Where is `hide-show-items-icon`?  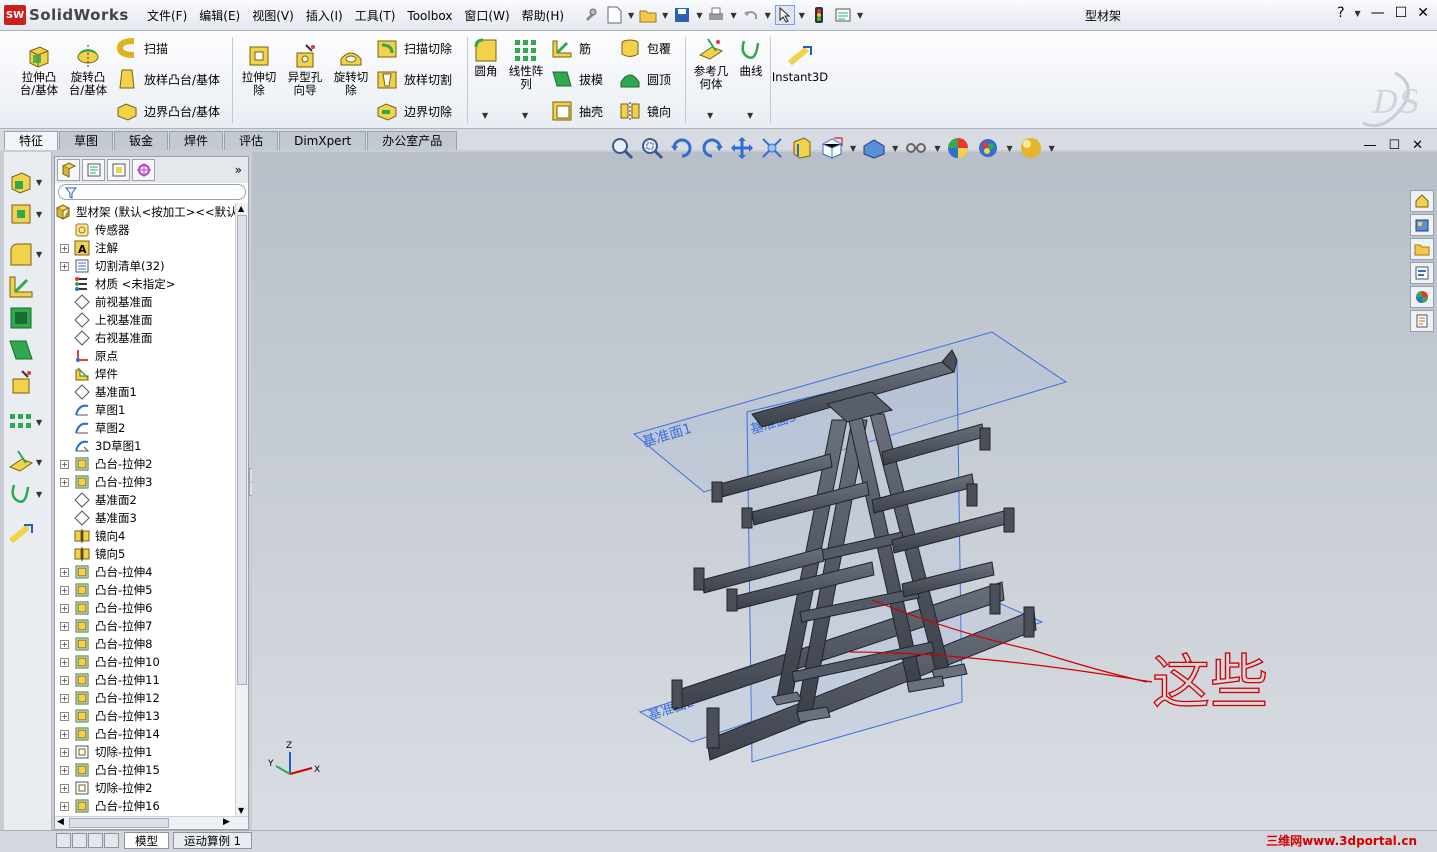
hide-show-items-icon is located at coordinates (874, 148).